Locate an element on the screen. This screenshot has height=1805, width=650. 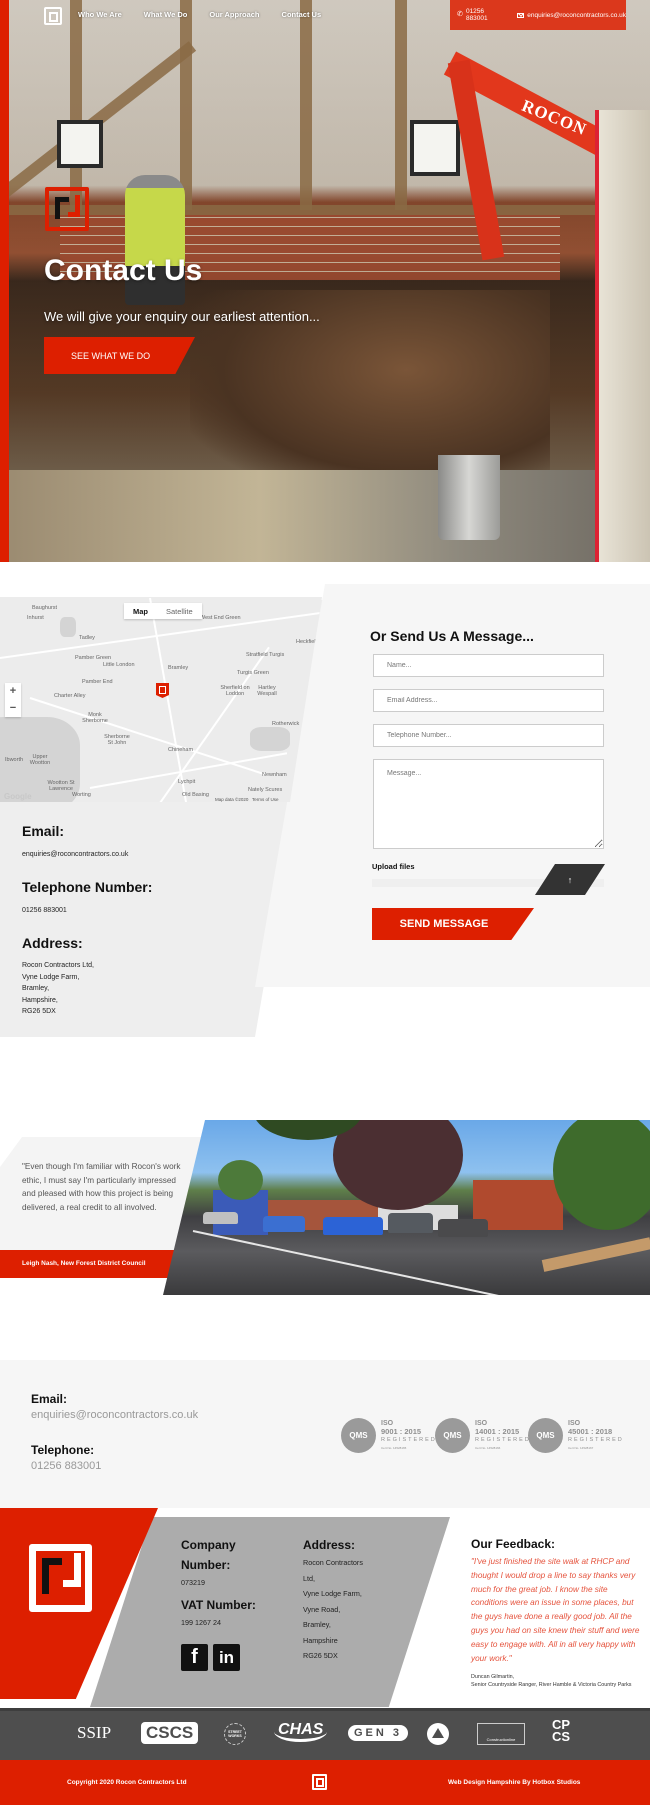
map-place: Old Basing is located at coordinates (195, 795).